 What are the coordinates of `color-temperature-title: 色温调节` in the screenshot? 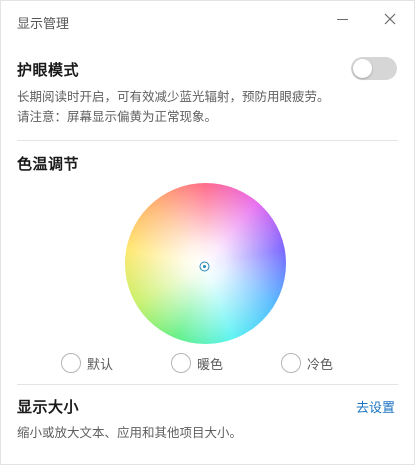 It's located at (48, 164).